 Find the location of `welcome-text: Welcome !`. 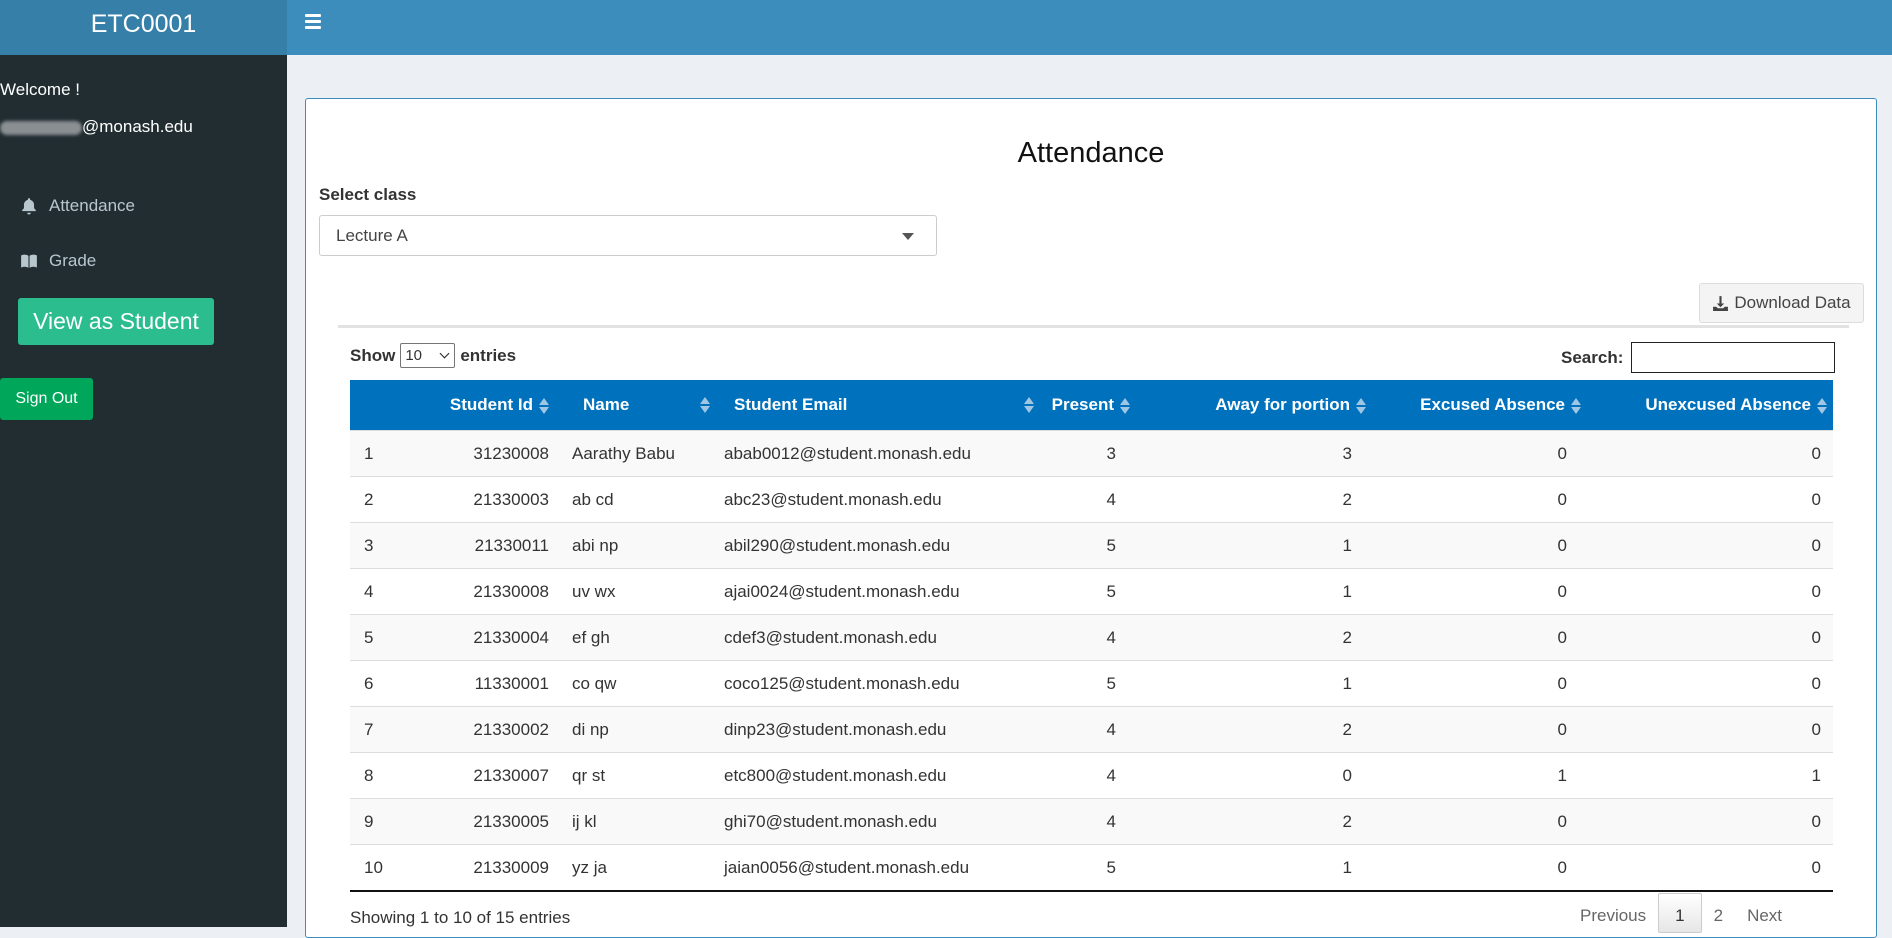

welcome-text: Welcome ! is located at coordinates (40, 89).